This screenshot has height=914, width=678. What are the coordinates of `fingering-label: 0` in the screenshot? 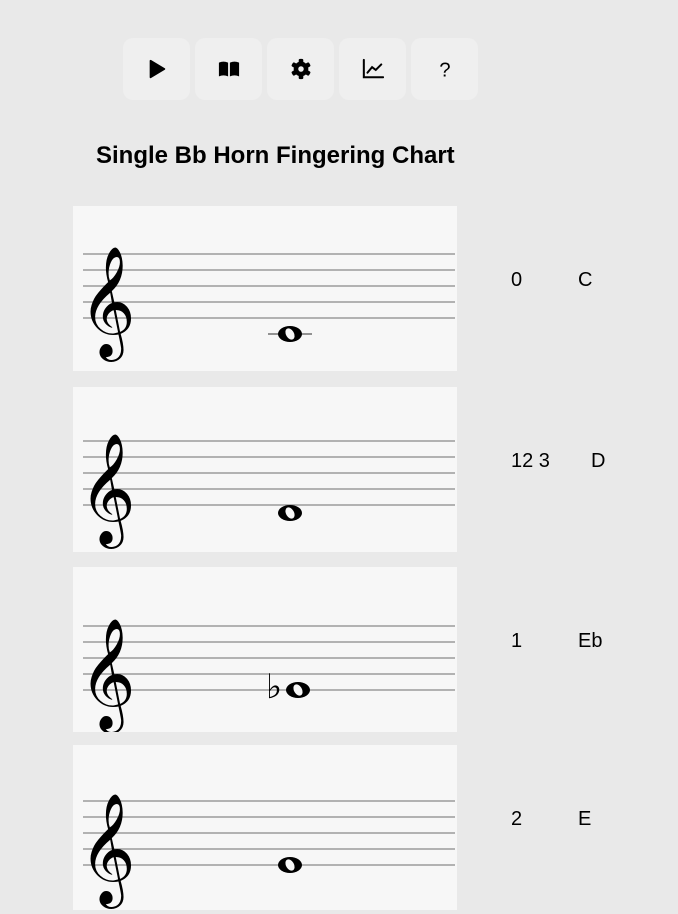 It's located at (517, 280).